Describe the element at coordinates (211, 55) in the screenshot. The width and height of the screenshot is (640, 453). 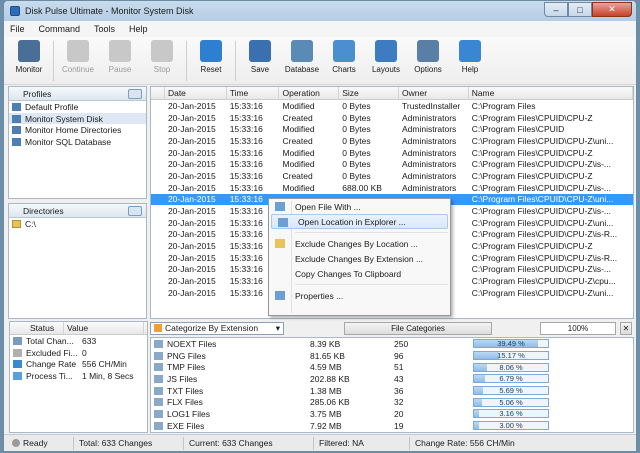
I see `reset-button: Reset` at that location.